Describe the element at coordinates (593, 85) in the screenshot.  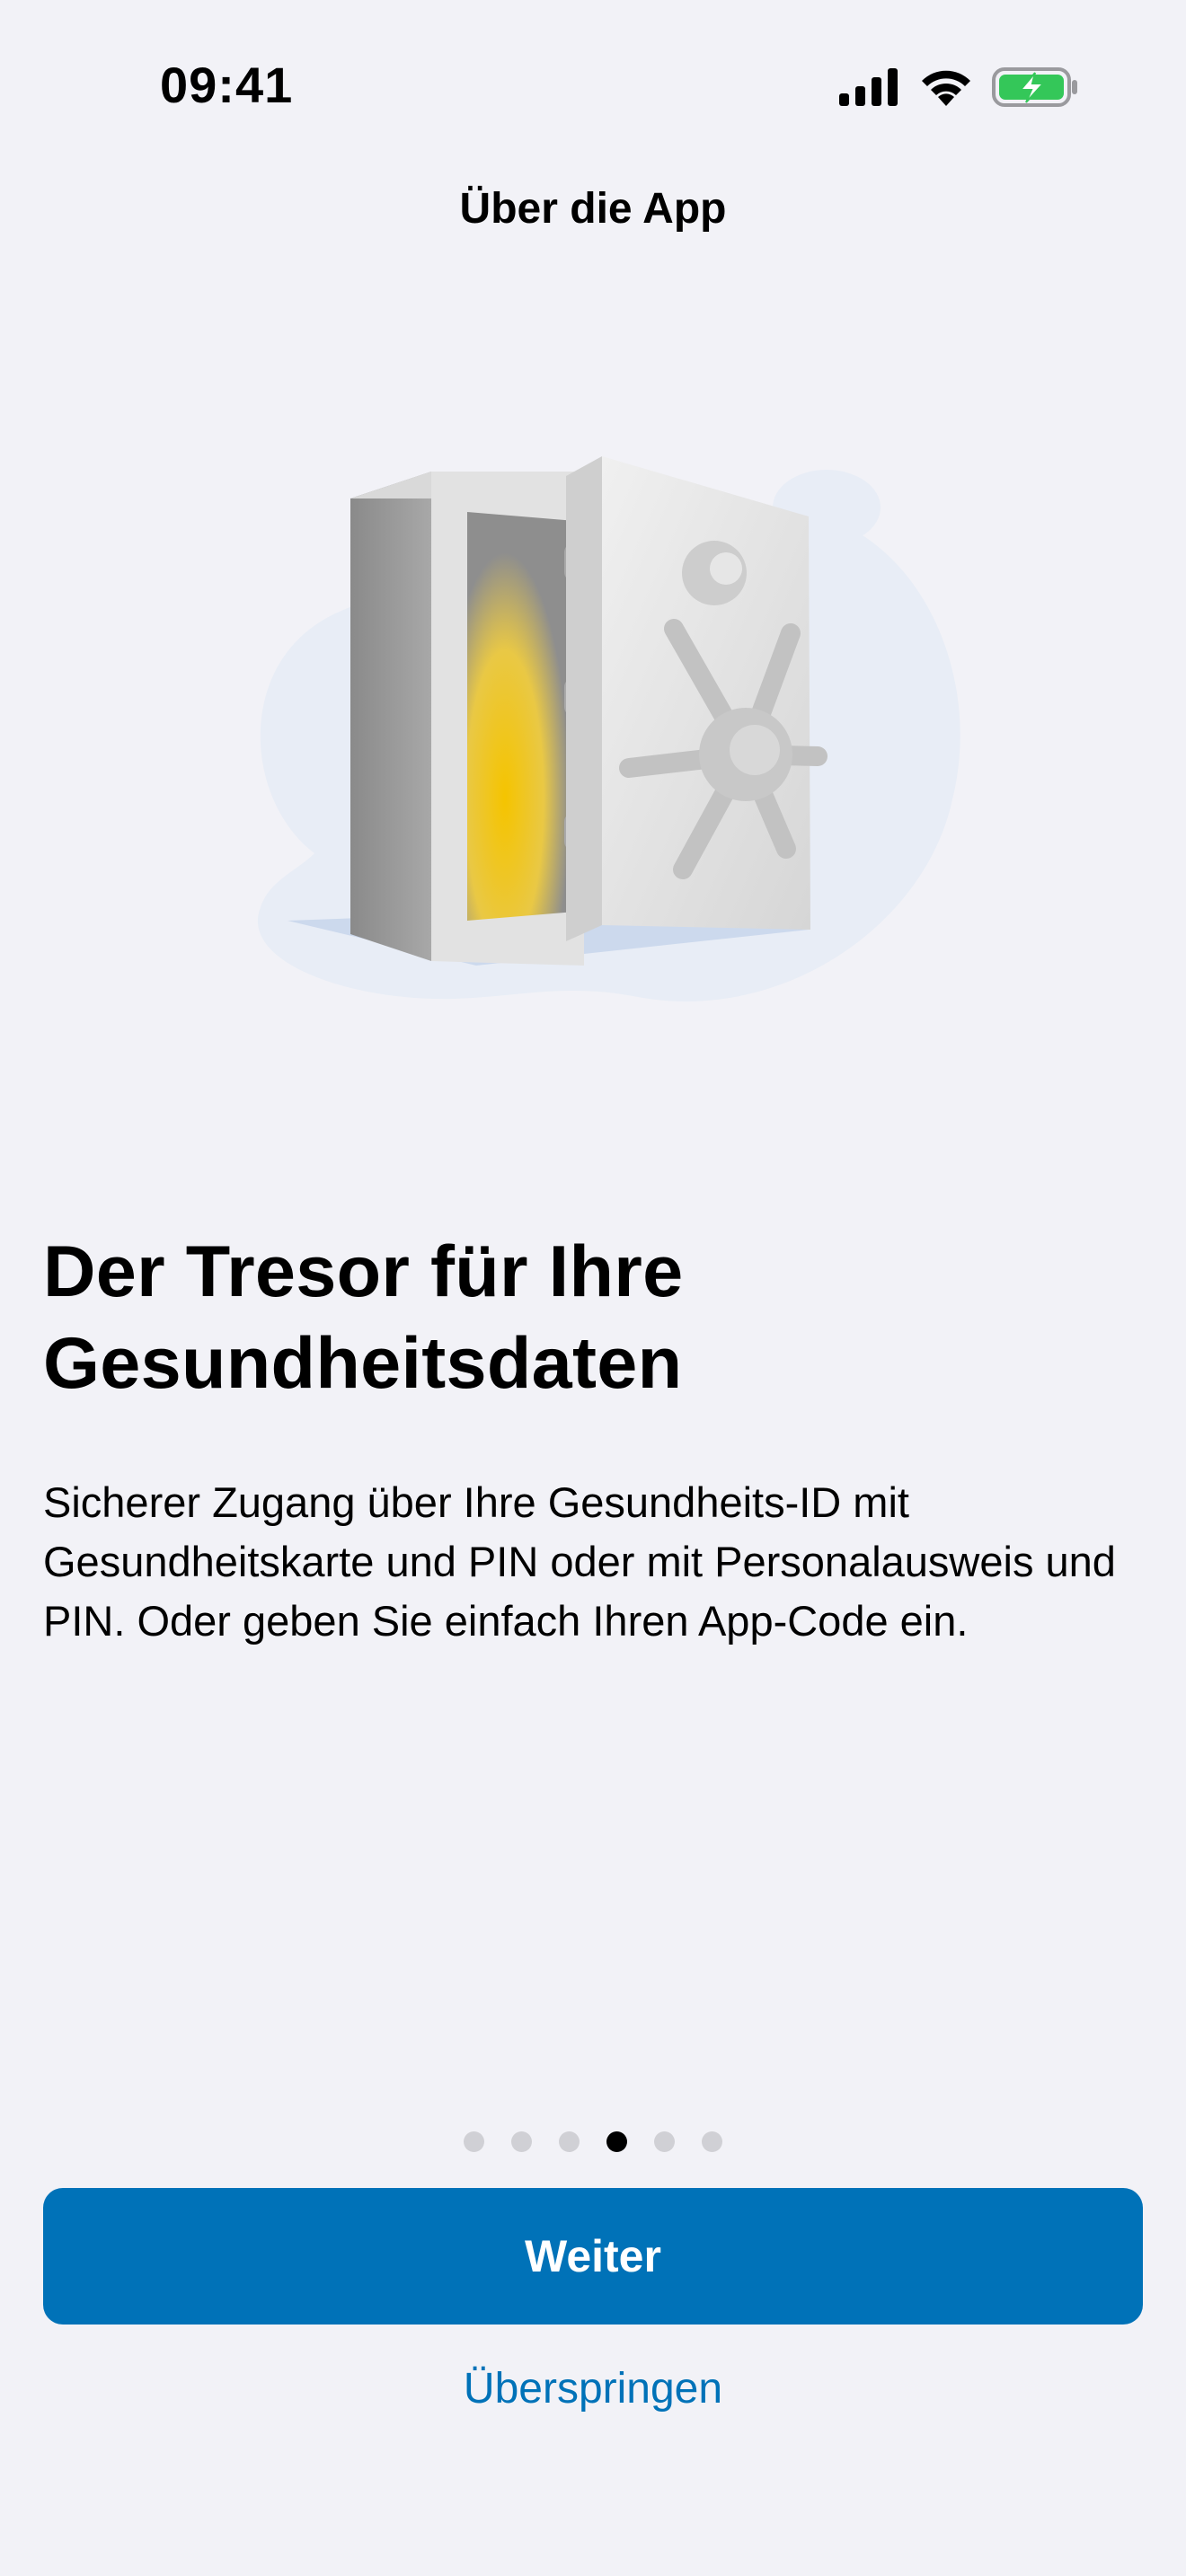
I see `status-bar: 09:41` at that location.